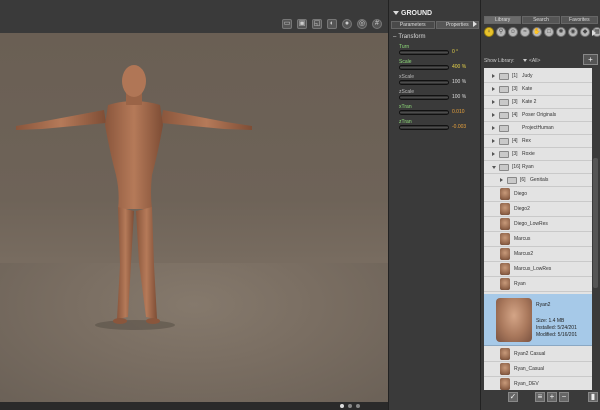  What do you see at coordinates (593, 397) in the screenshot?
I see `delete-item-button: ▮` at bounding box center [593, 397].